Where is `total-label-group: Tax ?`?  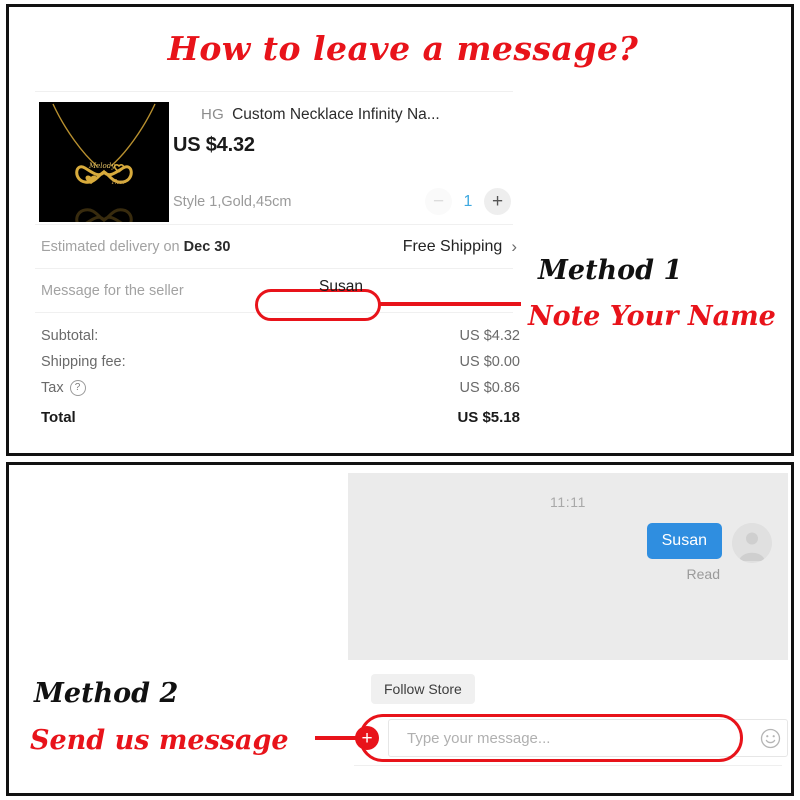
total-label-group: Tax ? is located at coordinates (63, 388).